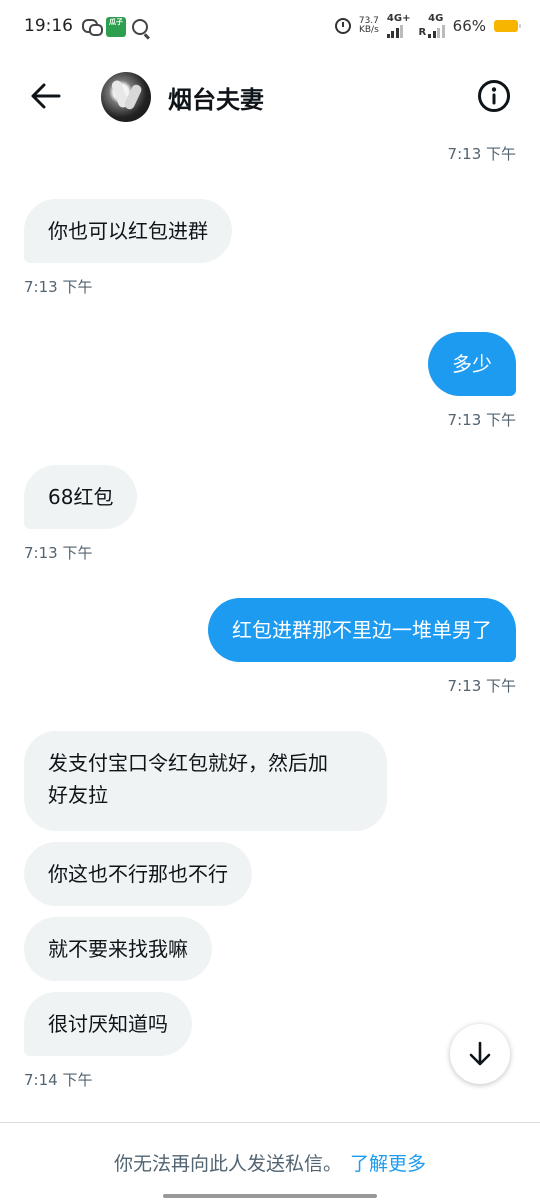  What do you see at coordinates (205, 781) in the screenshot?
I see `message-bubble-incoming: 发支付宝口令红包就好，然后加 好友拉` at bounding box center [205, 781].